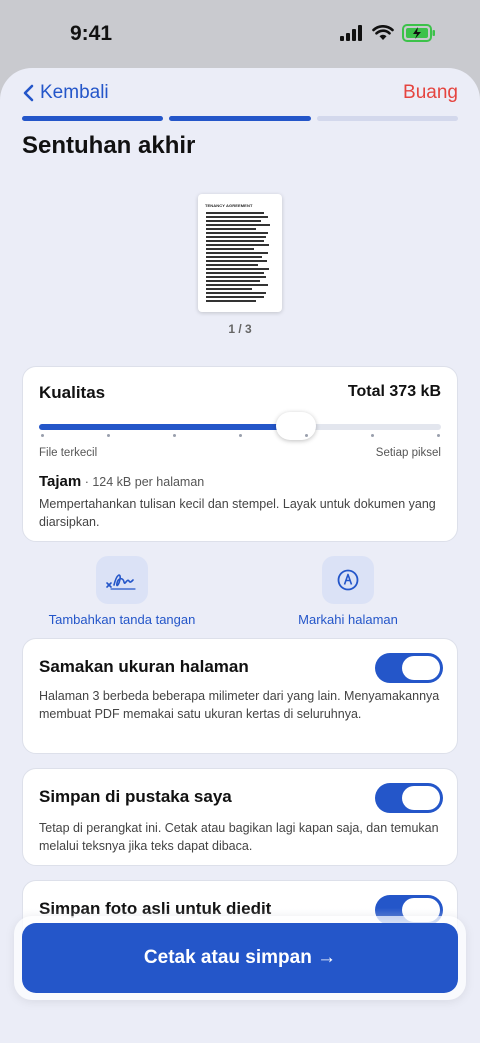  I want to click on discard-button: Buang, so click(430, 93).